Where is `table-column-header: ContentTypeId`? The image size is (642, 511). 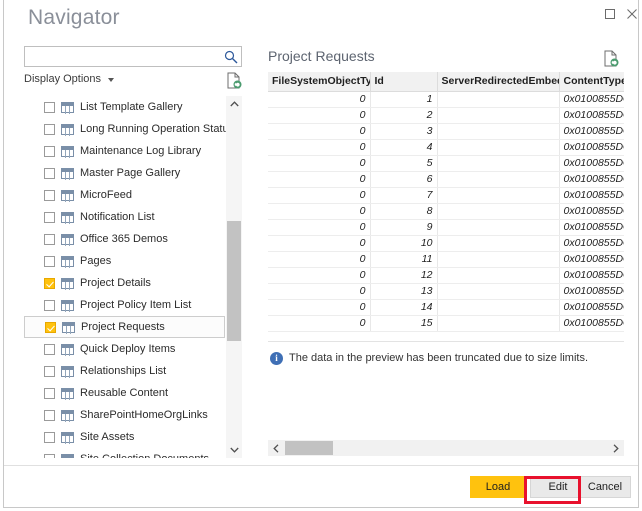 table-column-header: ContentTypeId is located at coordinates (591, 82).